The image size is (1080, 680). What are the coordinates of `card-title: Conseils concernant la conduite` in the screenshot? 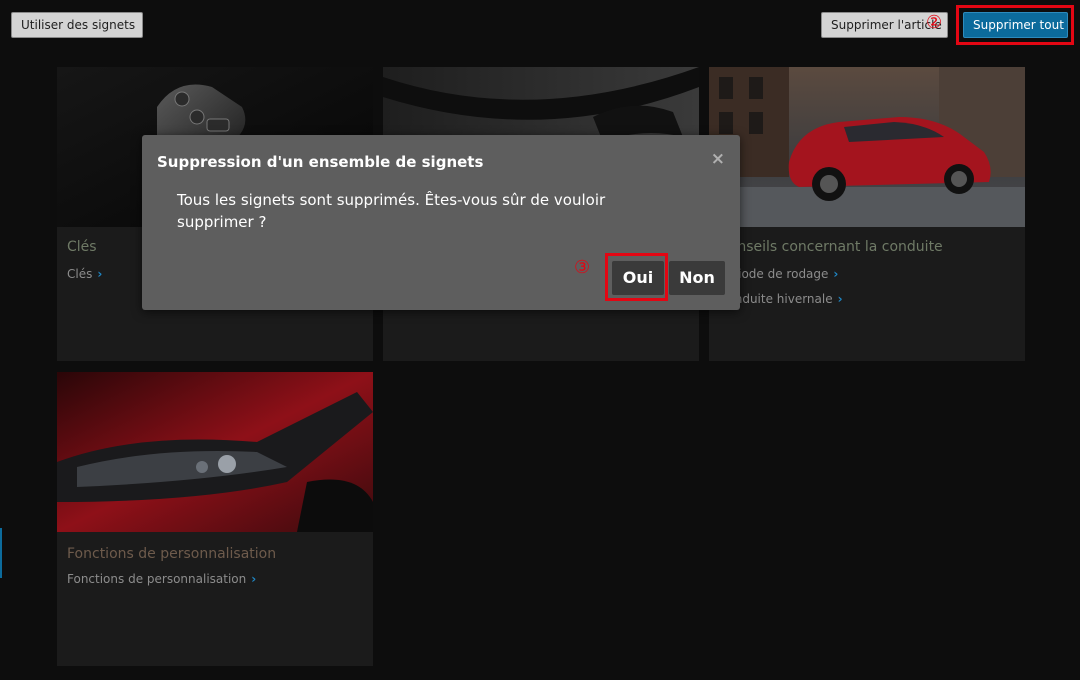 It's located at (831, 247).